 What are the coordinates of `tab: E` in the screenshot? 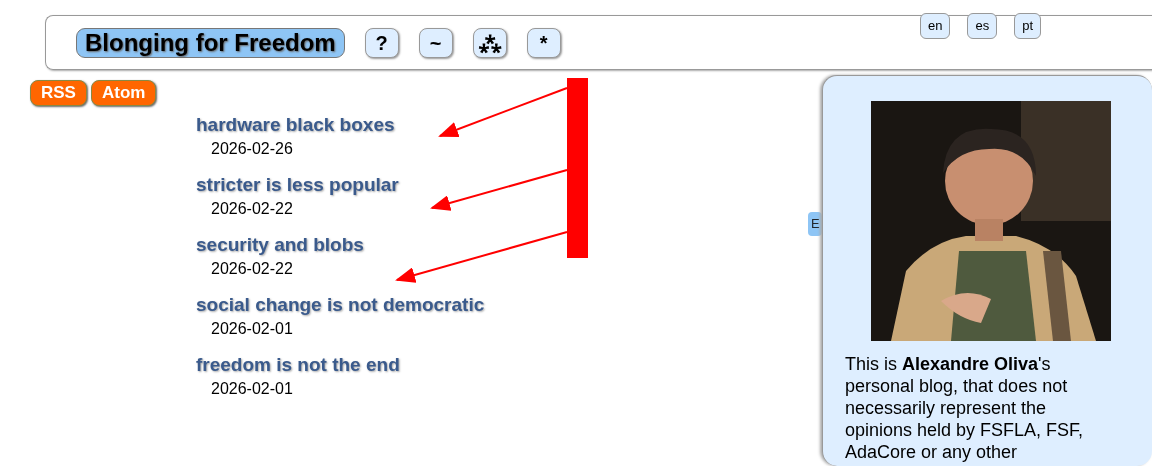 It's located at (815, 224).